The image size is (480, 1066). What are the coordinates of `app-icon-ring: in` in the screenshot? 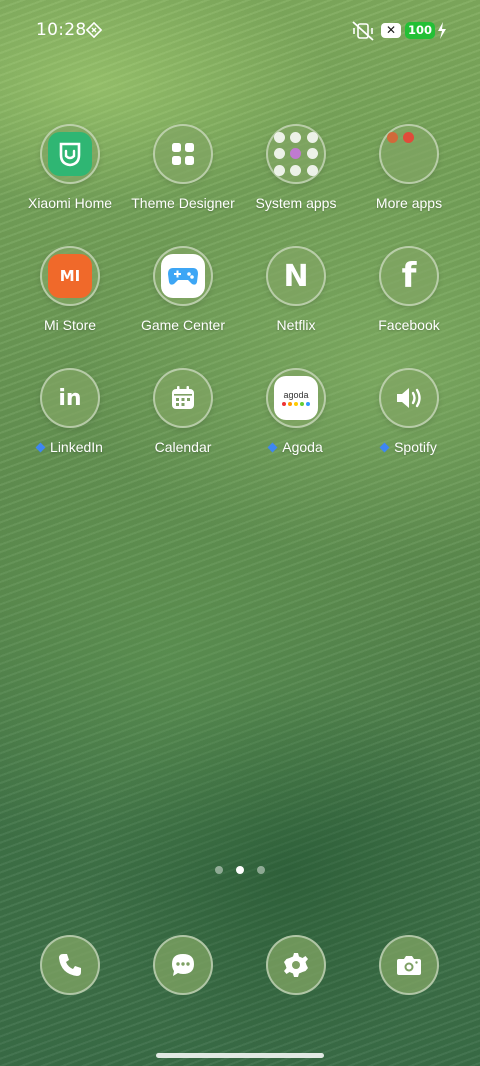 It's located at (70, 398).